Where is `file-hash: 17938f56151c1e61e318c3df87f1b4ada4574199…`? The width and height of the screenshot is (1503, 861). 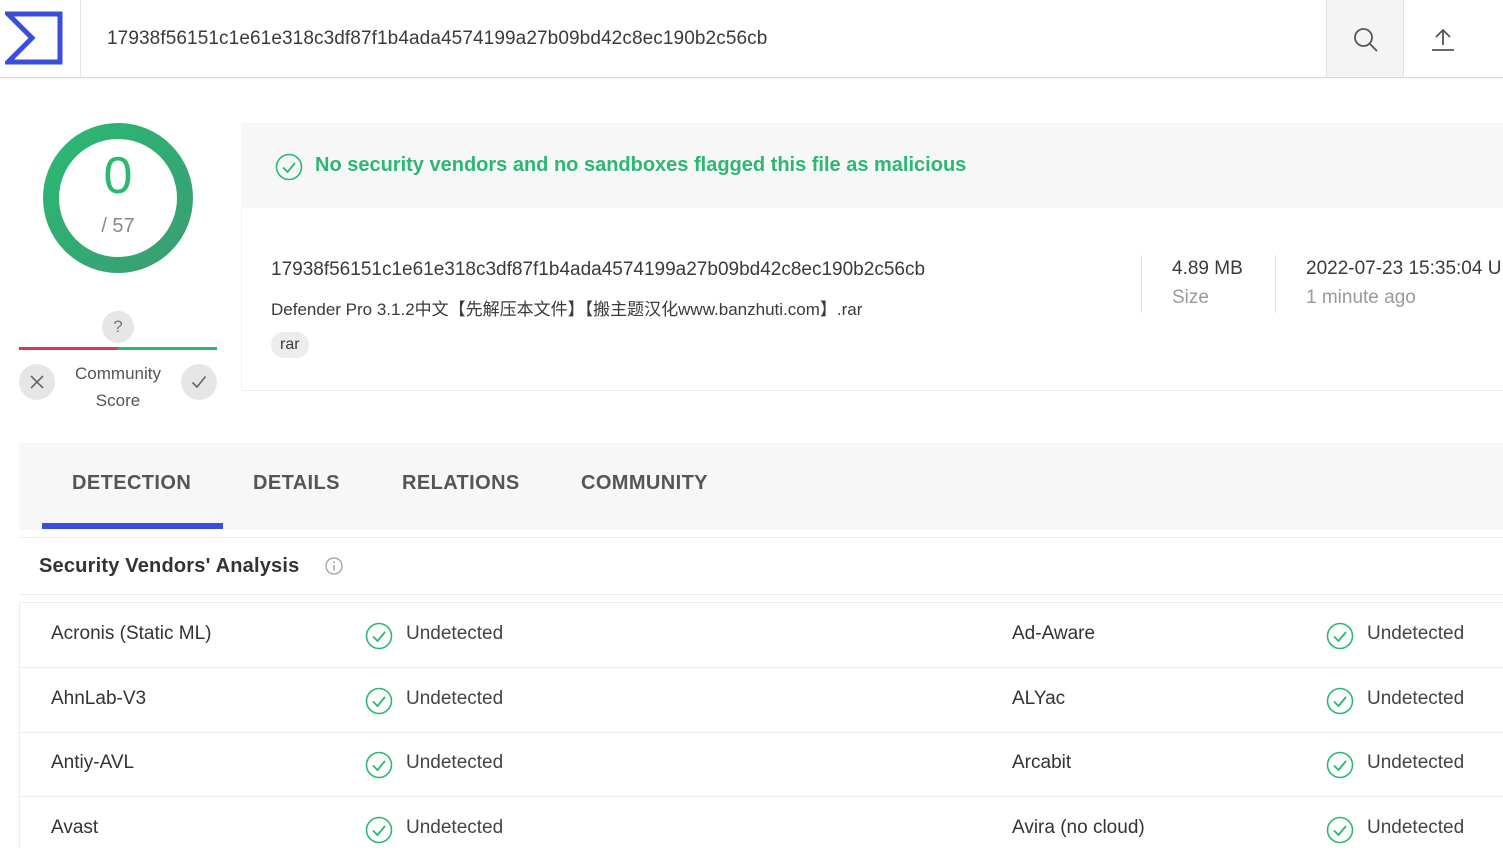 file-hash: 17938f56151c1e61e318c3df87f1b4ada4574199… is located at coordinates (598, 269).